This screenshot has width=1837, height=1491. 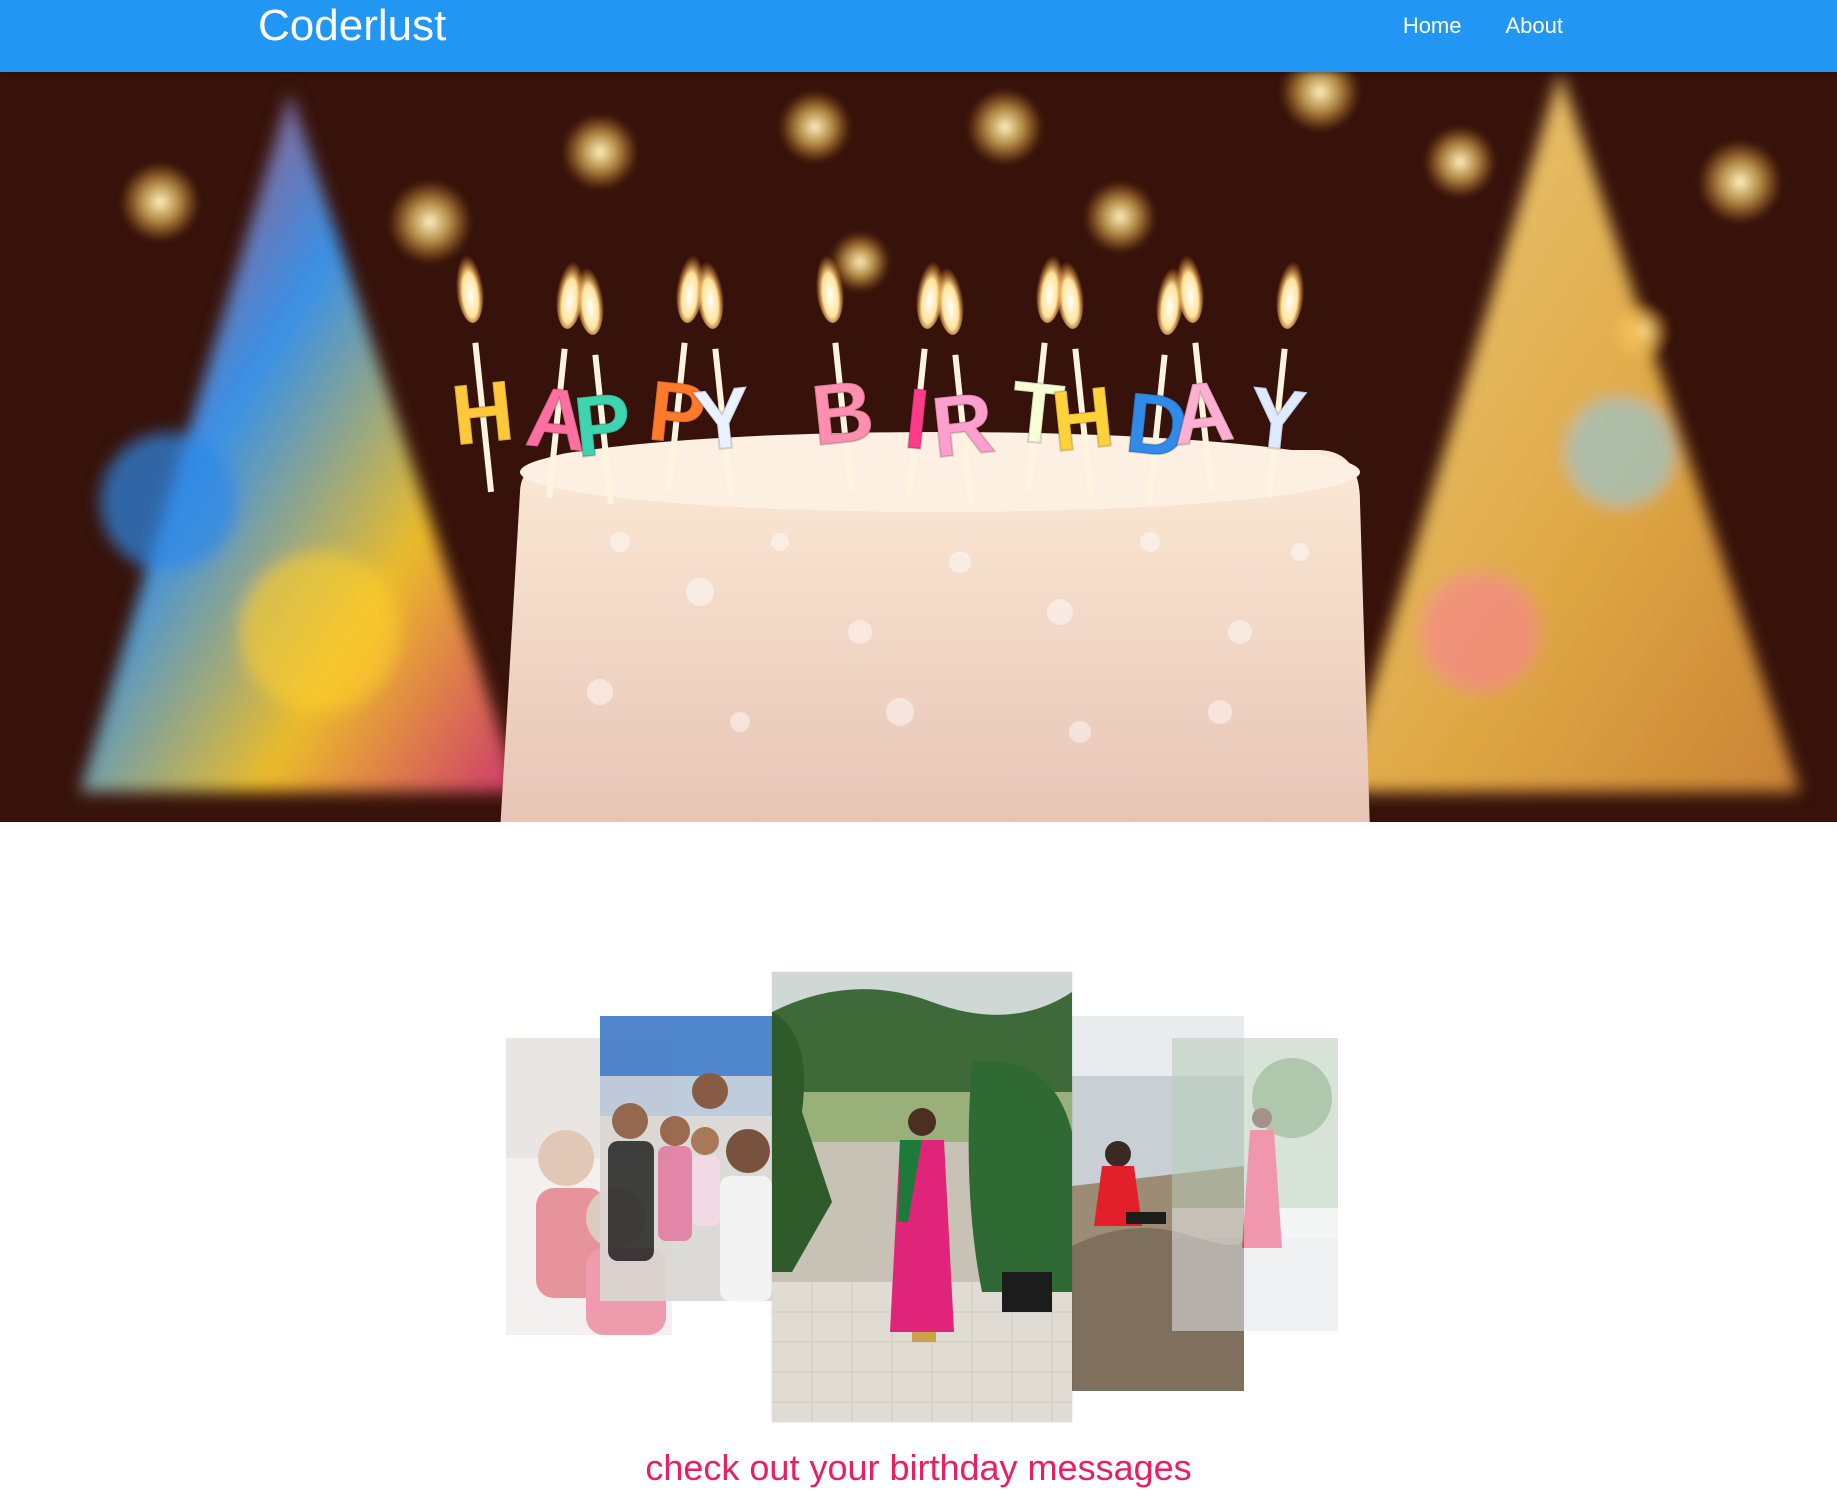 I want to click on top-navbar: Coderlust Home About, so click(x=918, y=36).